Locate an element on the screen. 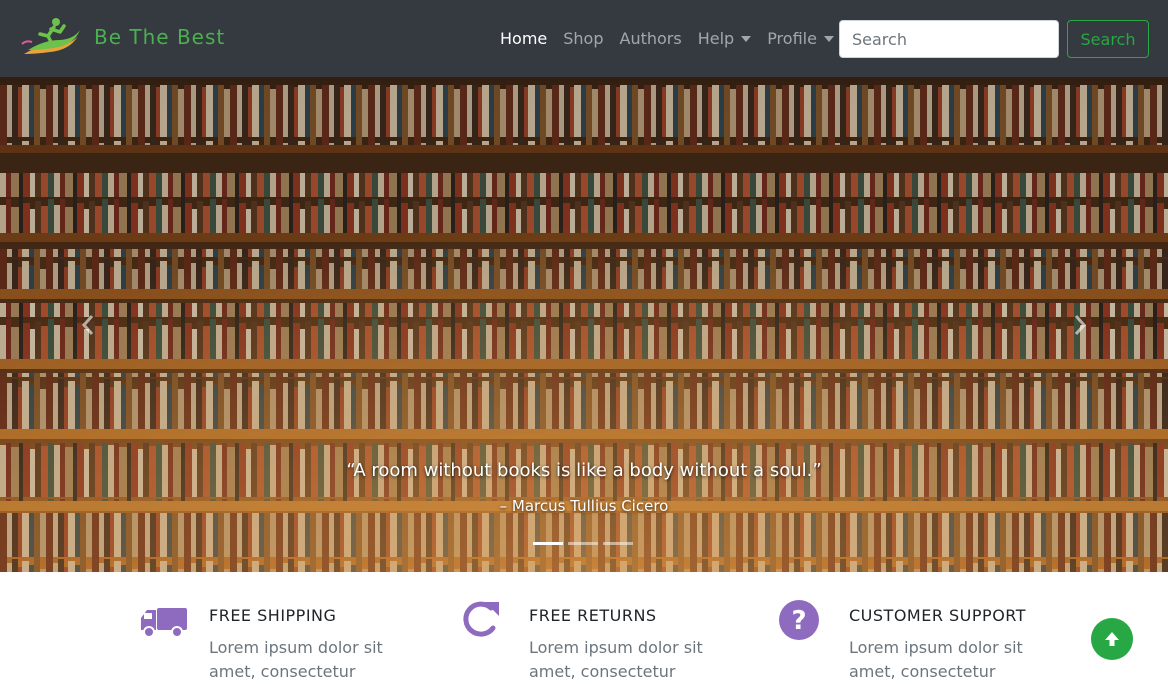  truck-icon is located at coordinates (164, 623).